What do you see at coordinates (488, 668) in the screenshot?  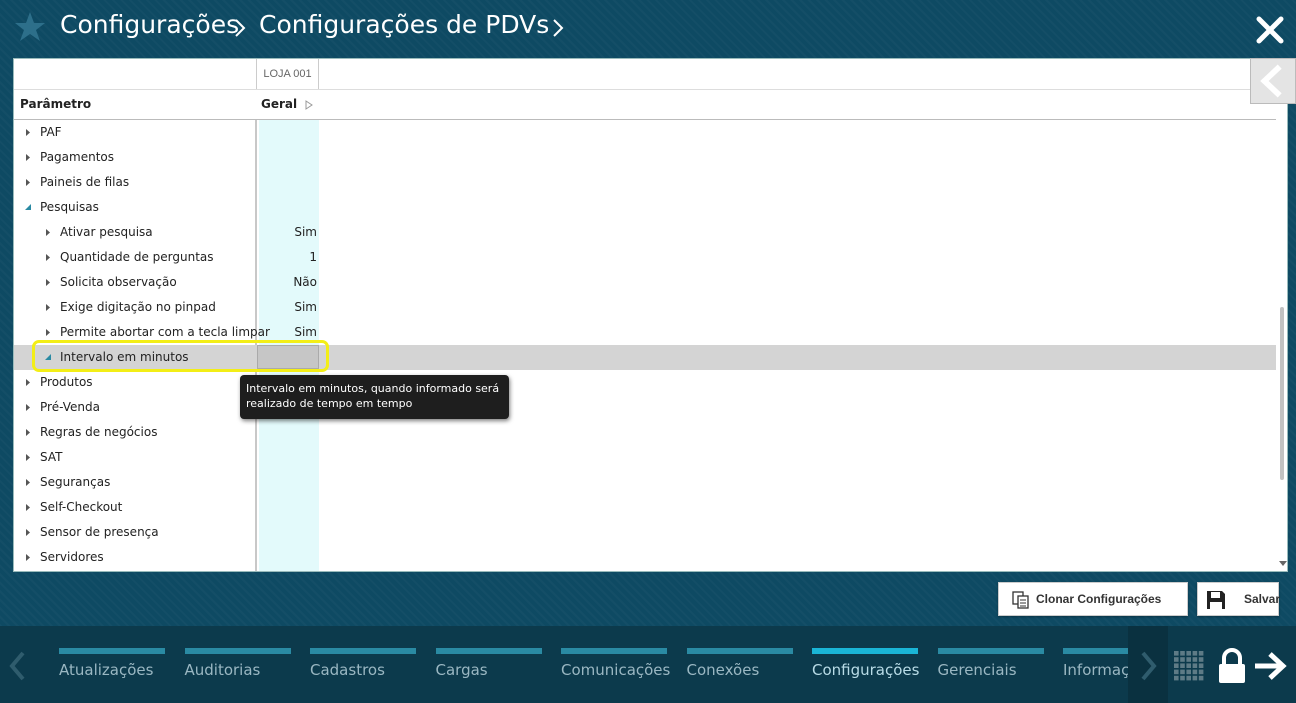 I see `nav-item: Cargas` at bounding box center [488, 668].